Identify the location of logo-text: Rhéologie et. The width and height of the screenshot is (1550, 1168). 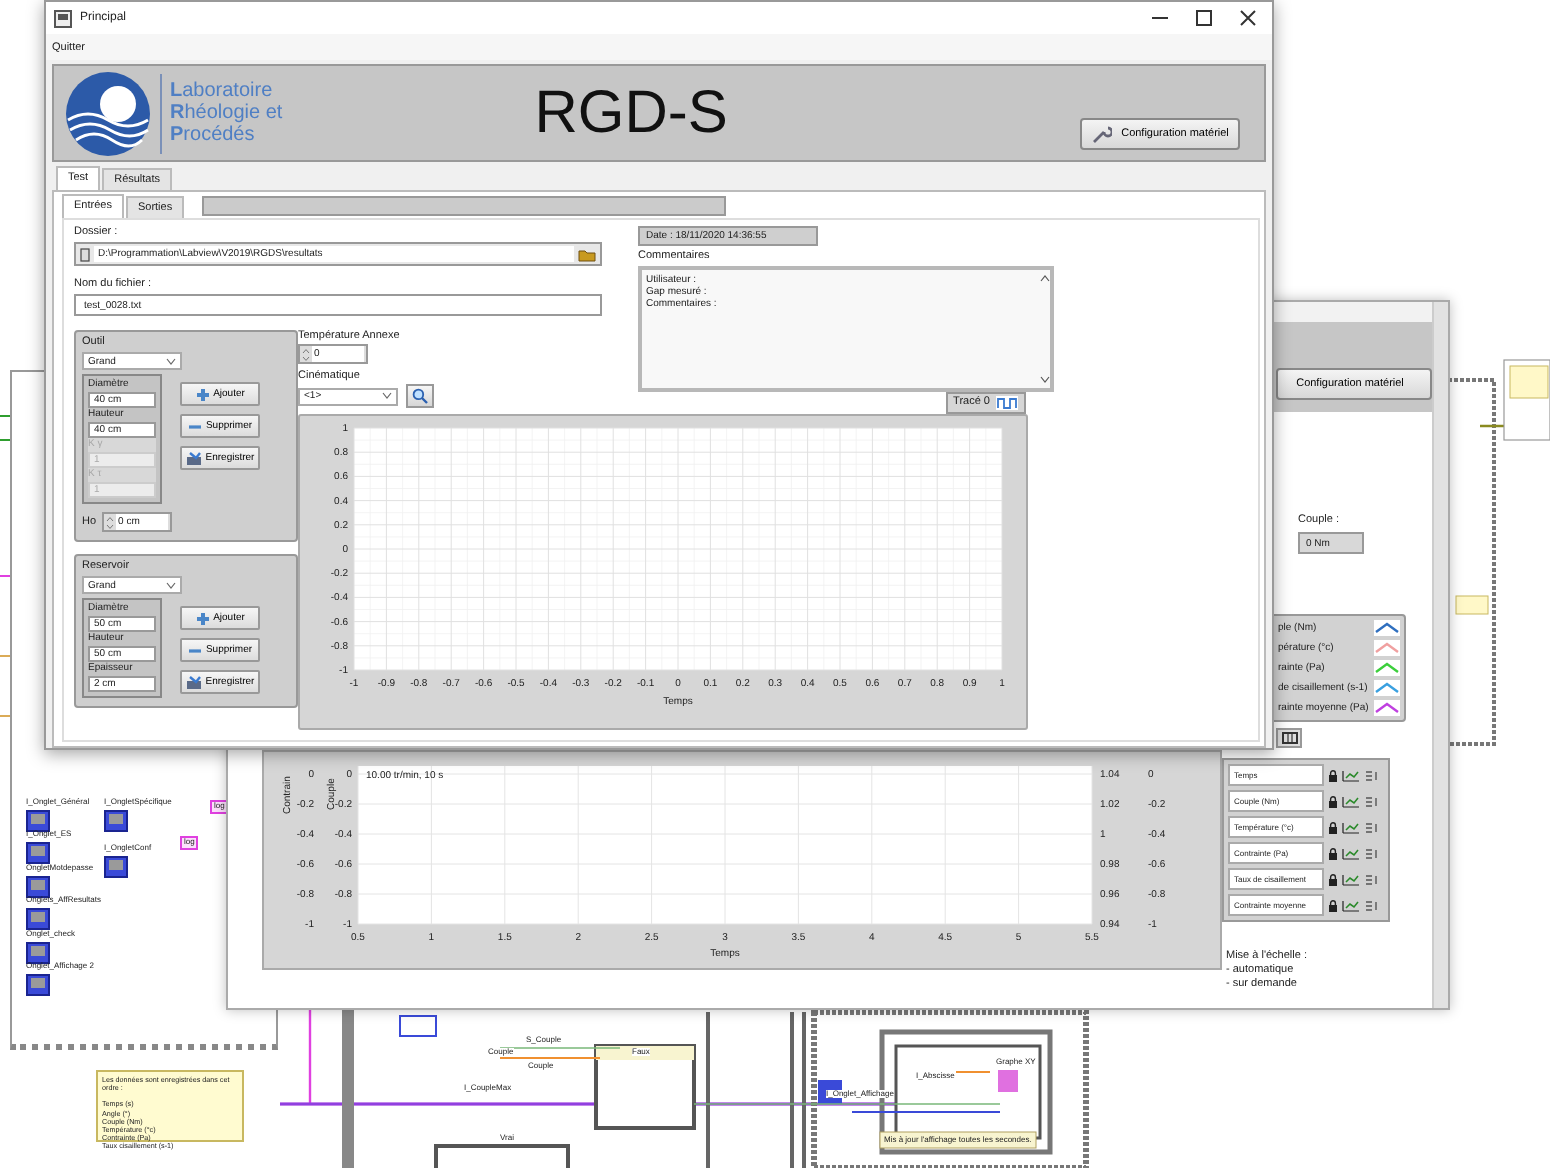
(226, 113).